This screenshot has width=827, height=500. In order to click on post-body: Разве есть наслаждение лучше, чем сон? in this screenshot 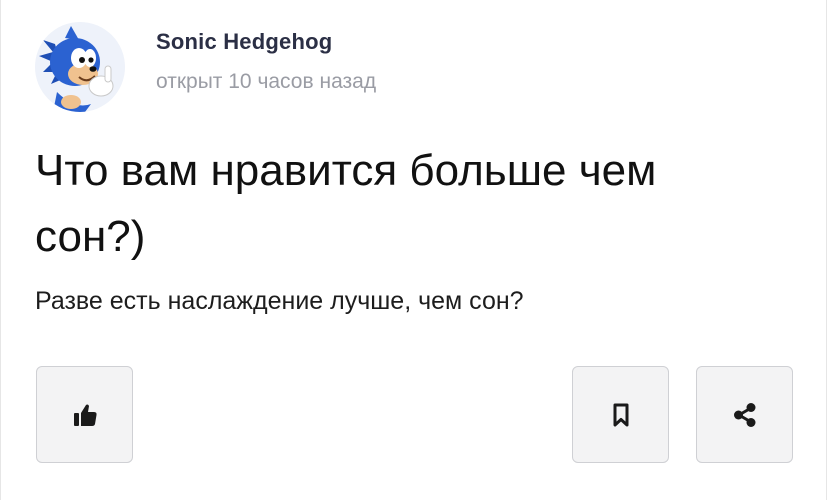, I will do `click(279, 301)`.